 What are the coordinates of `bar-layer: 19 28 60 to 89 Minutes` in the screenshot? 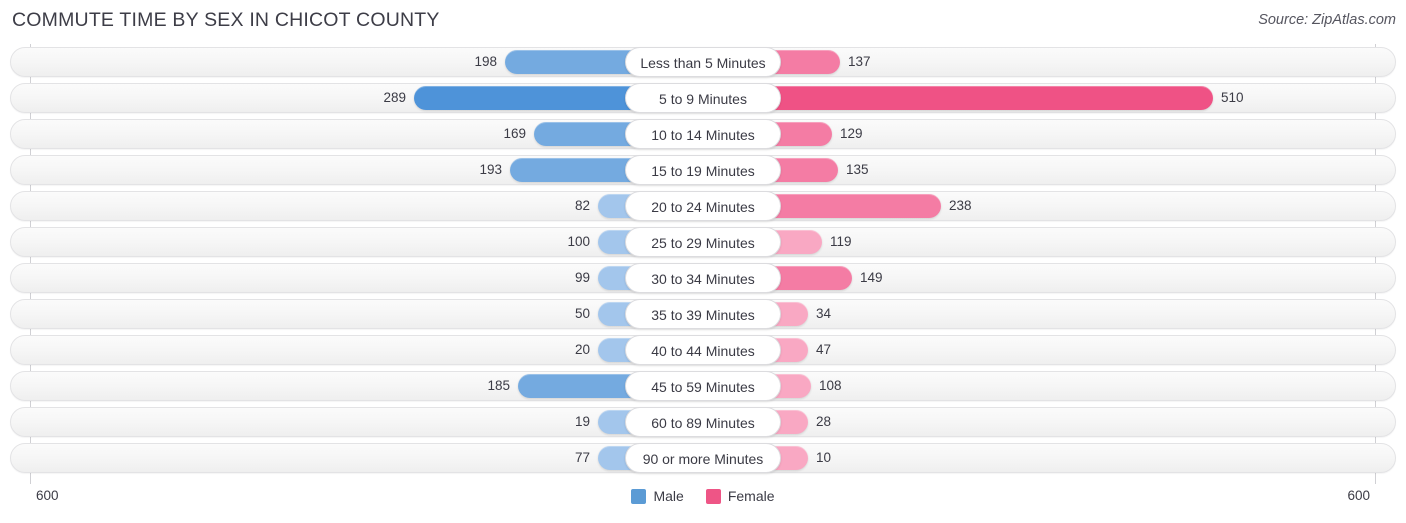 It's located at (703, 422).